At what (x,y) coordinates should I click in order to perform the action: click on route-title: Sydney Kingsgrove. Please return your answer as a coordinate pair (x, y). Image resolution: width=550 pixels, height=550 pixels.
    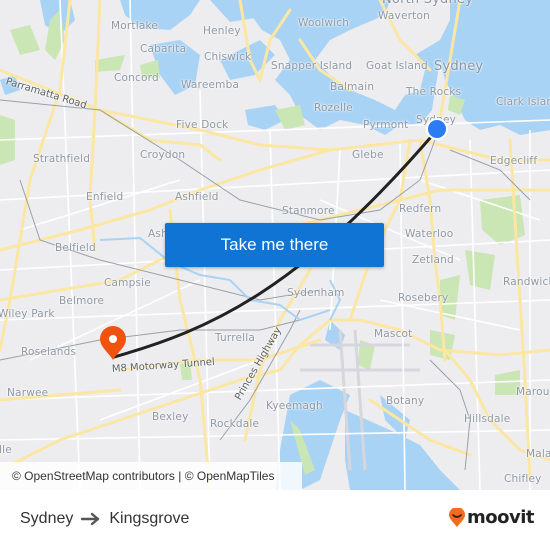
    Looking at the image, I should click on (104, 519).